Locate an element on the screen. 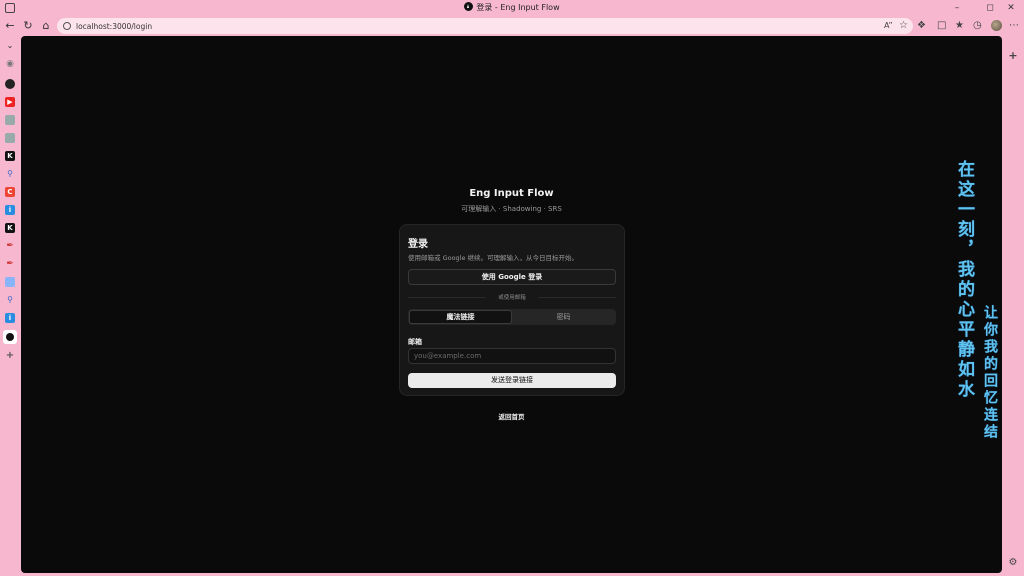  login-description: 使用邮箱或 Google 继续。可理解输入，从今日目标开始。 is located at coordinates (493, 258).